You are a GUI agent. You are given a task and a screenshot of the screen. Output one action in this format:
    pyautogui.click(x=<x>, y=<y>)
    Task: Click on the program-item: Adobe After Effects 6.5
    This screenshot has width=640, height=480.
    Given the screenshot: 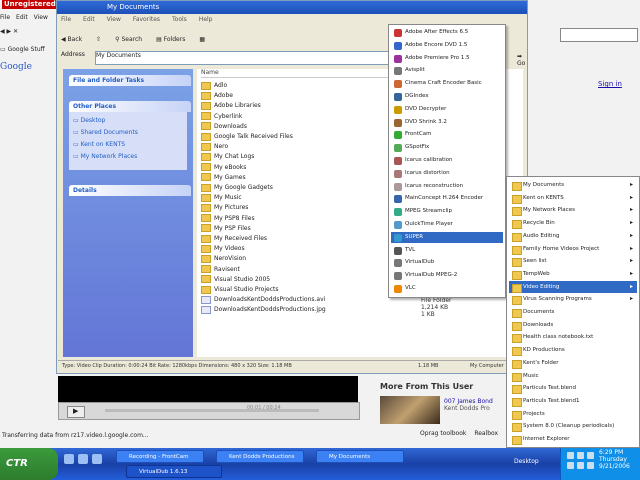 What is the action you would take?
    pyautogui.click(x=447, y=33)
    